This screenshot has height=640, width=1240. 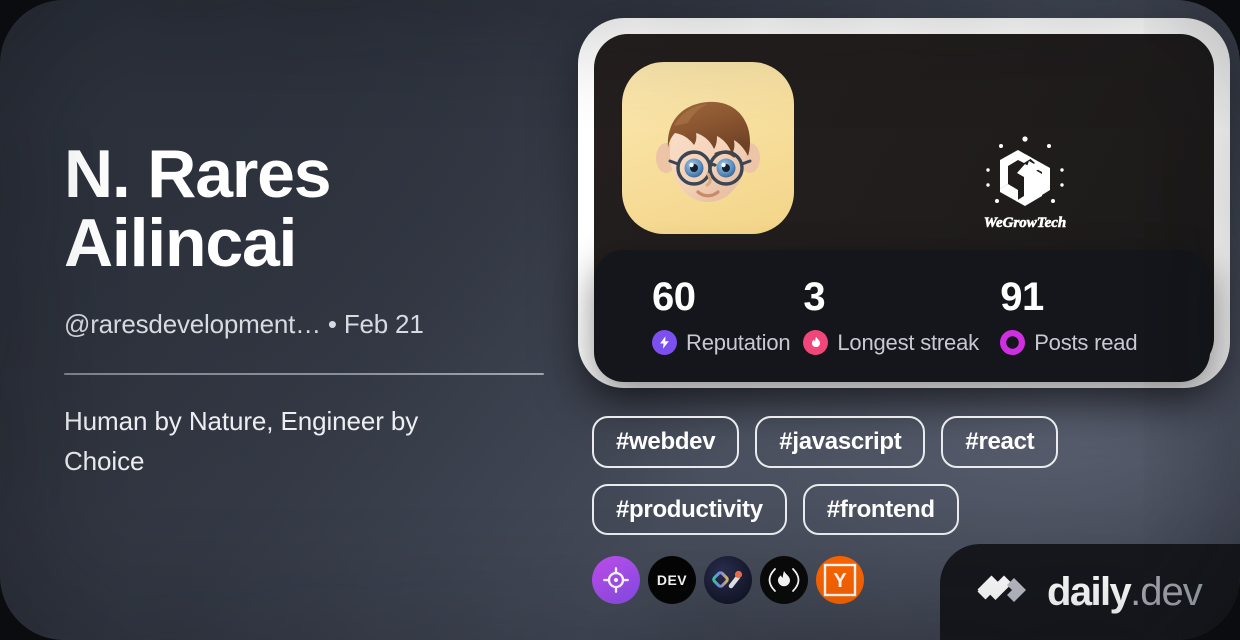 I want to click on tag-chip: #webdev, so click(x=666, y=442).